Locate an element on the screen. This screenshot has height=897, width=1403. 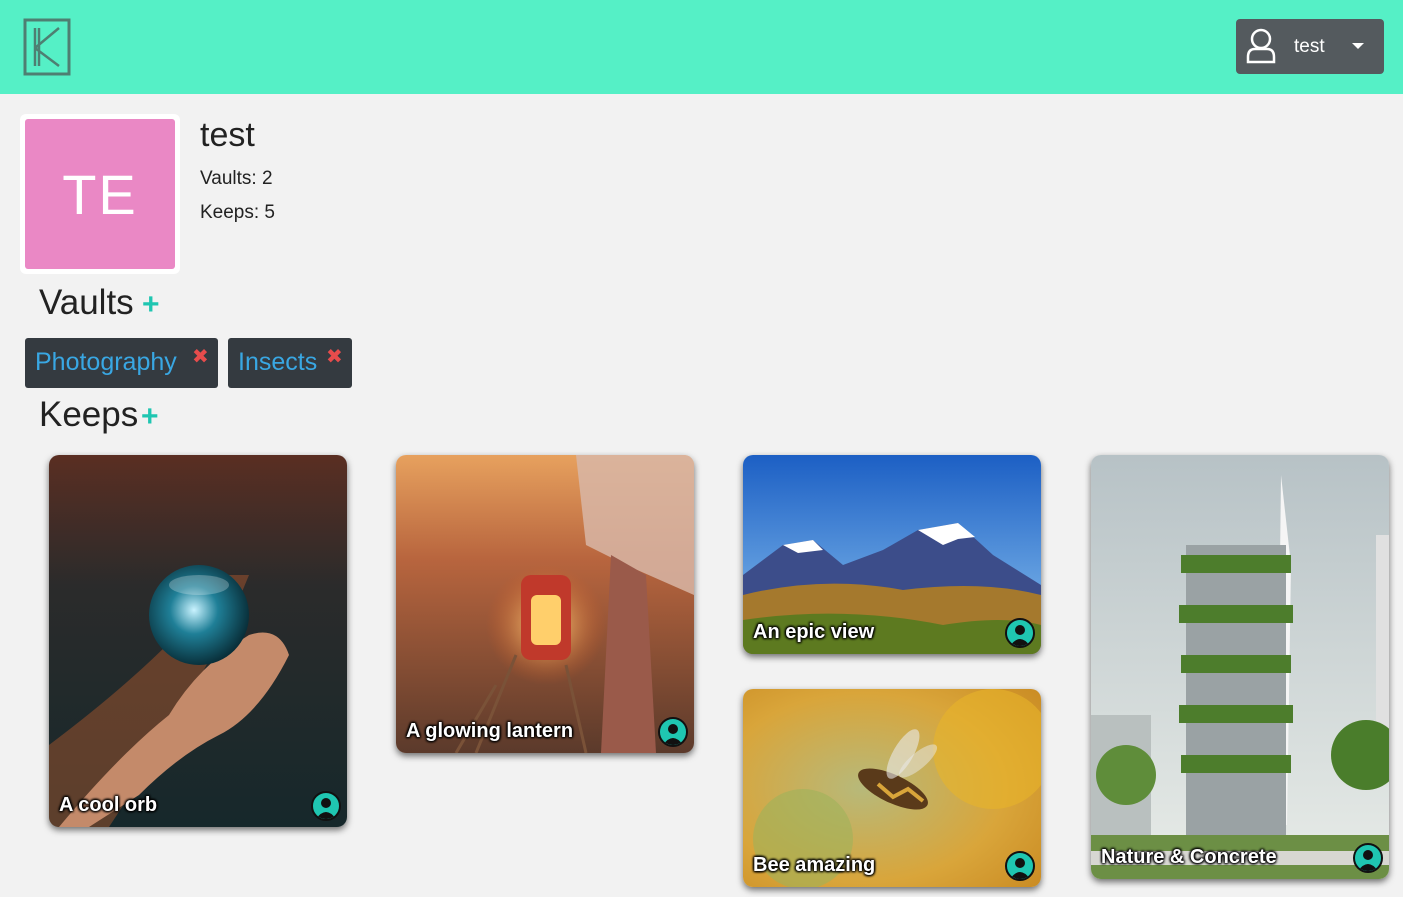
user-menu-button: test is located at coordinates (1310, 46).